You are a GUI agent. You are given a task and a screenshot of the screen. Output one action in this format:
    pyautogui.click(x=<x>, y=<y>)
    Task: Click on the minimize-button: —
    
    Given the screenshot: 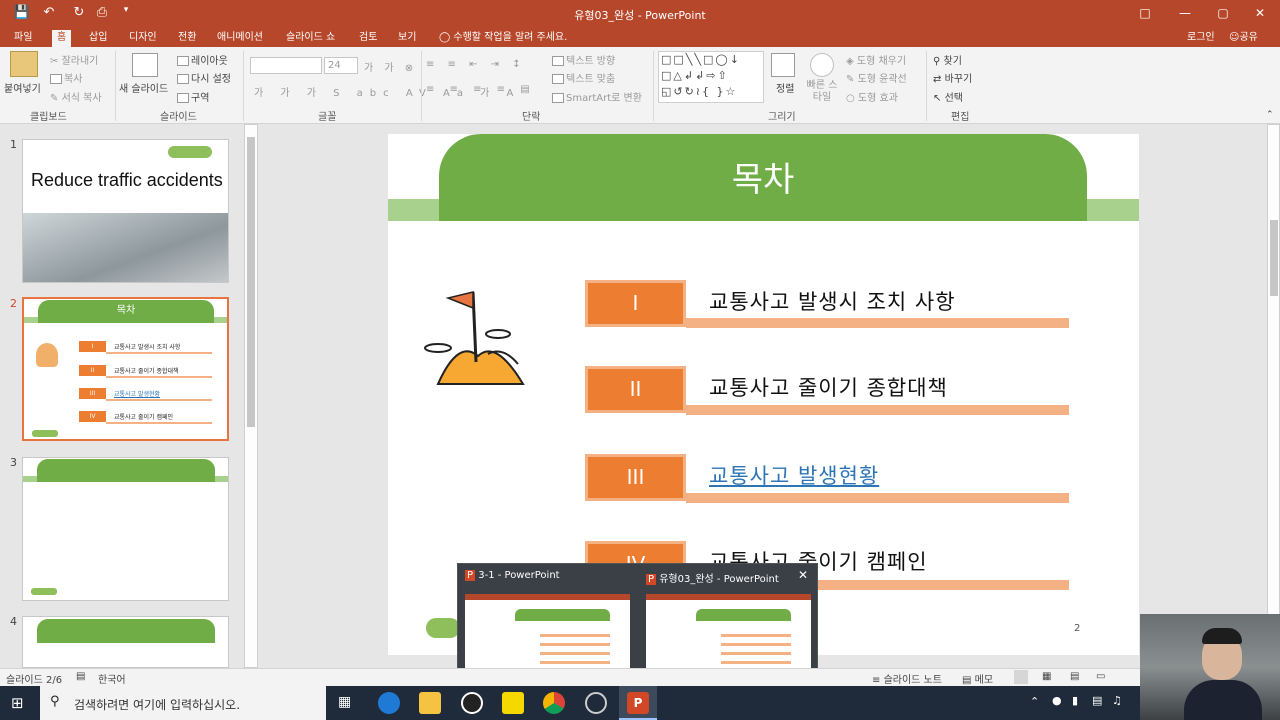 What is the action you would take?
    pyautogui.click(x=1185, y=13)
    